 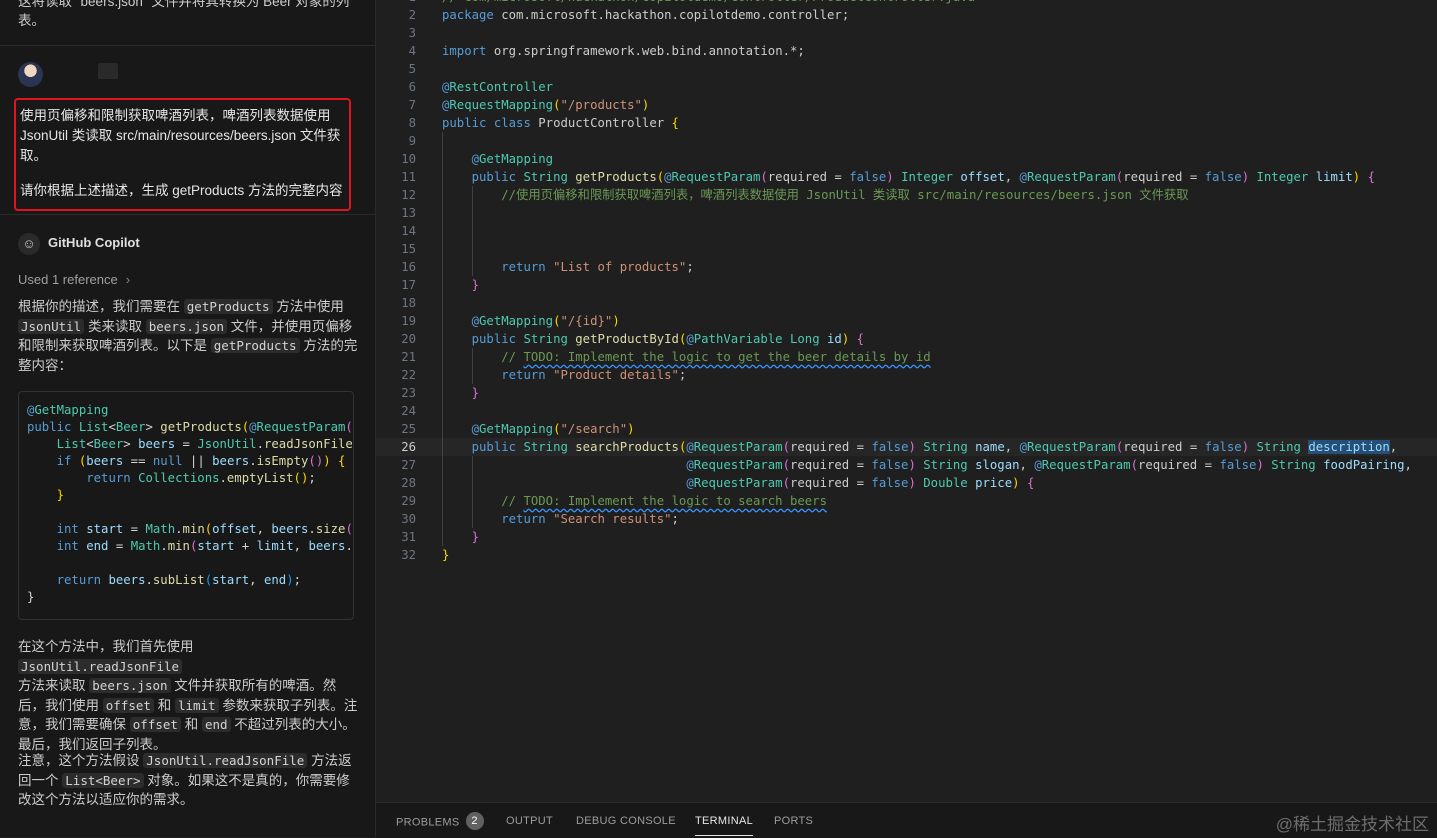 I want to click on line-text: return "Product details";, so click(x=594, y=375).